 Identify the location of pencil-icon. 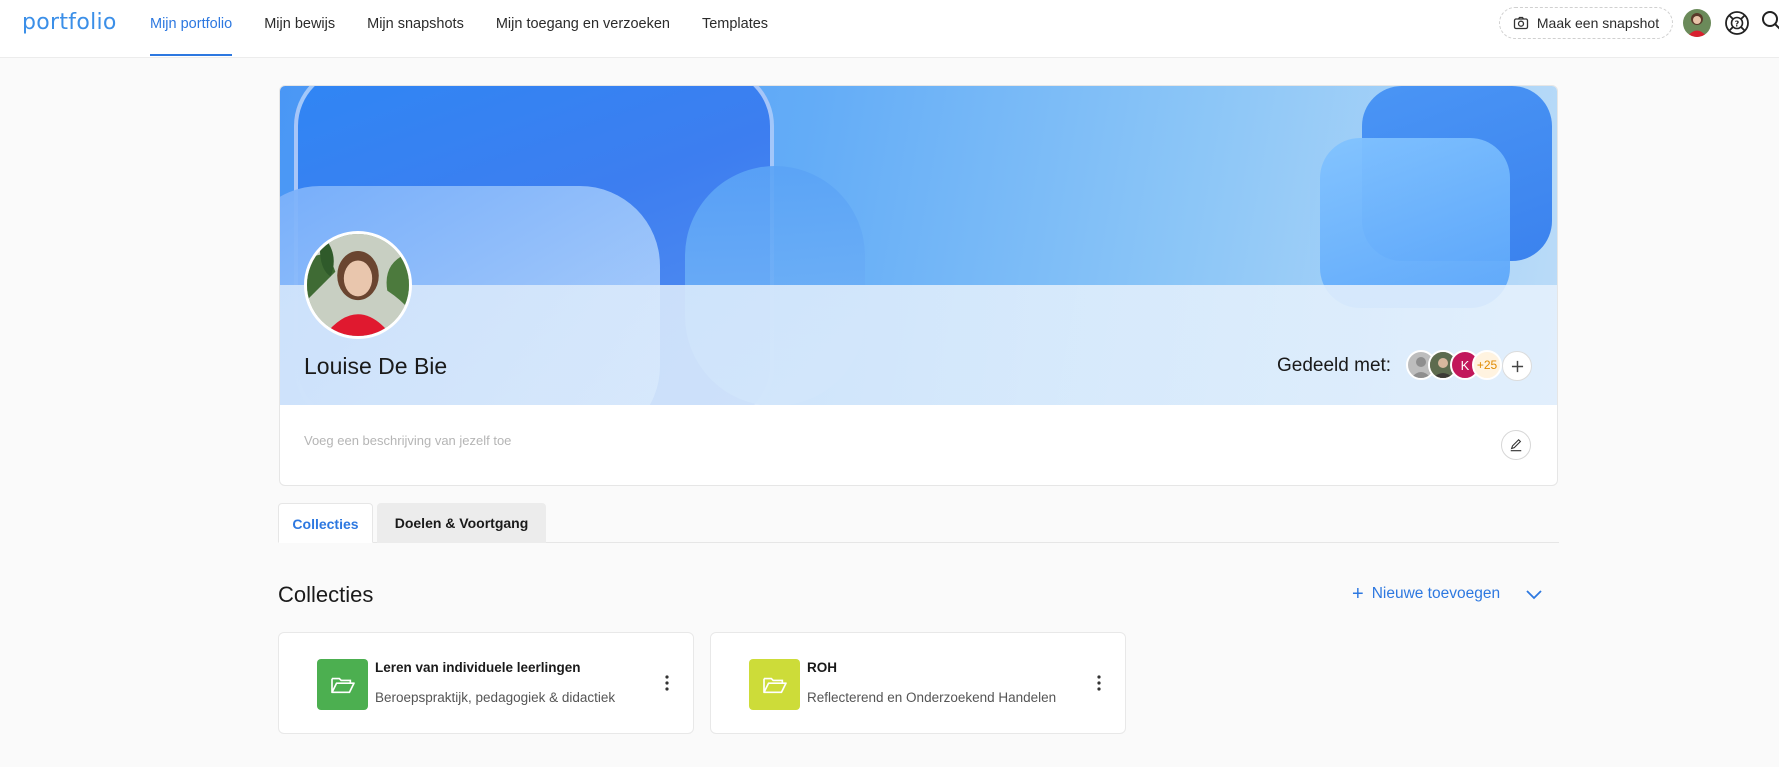
(1516, 445).